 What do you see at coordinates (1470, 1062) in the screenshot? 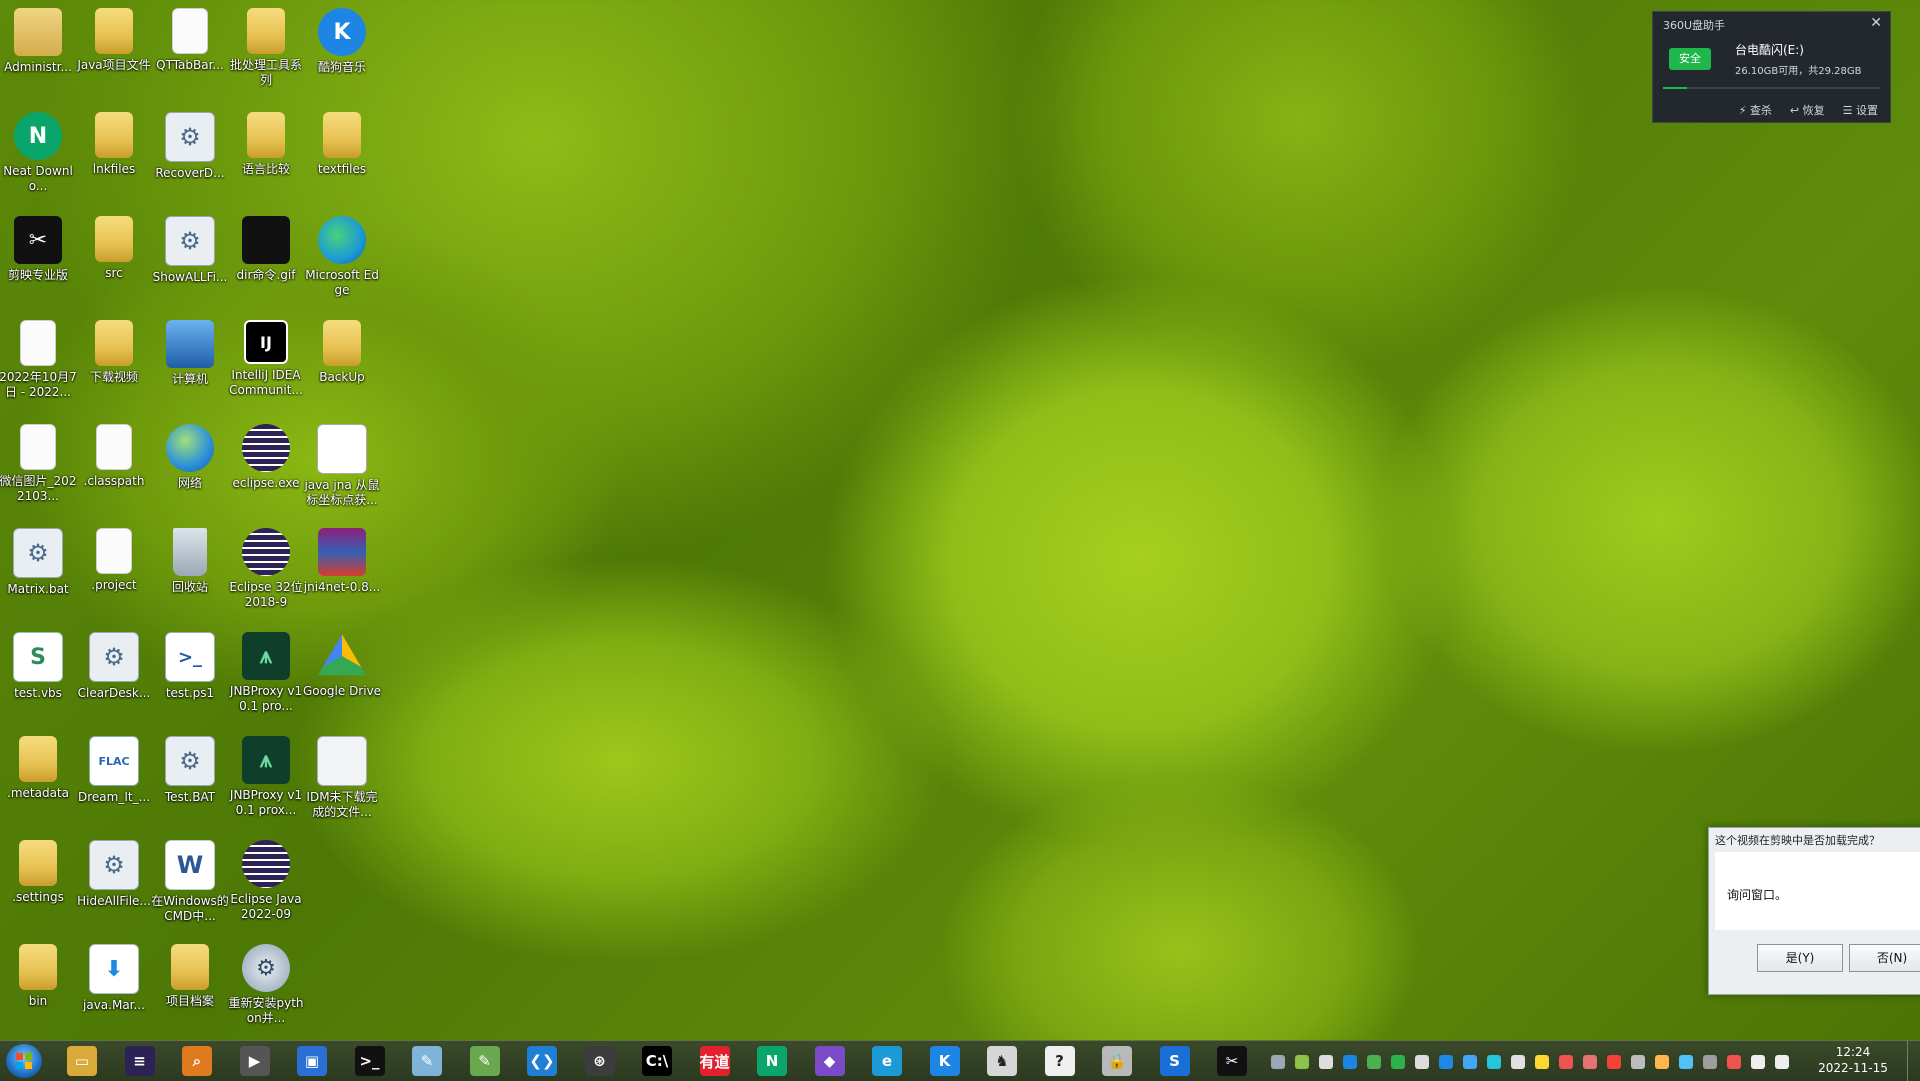
I see `chat-tray-icon` at bounding box center [1470, 1062].